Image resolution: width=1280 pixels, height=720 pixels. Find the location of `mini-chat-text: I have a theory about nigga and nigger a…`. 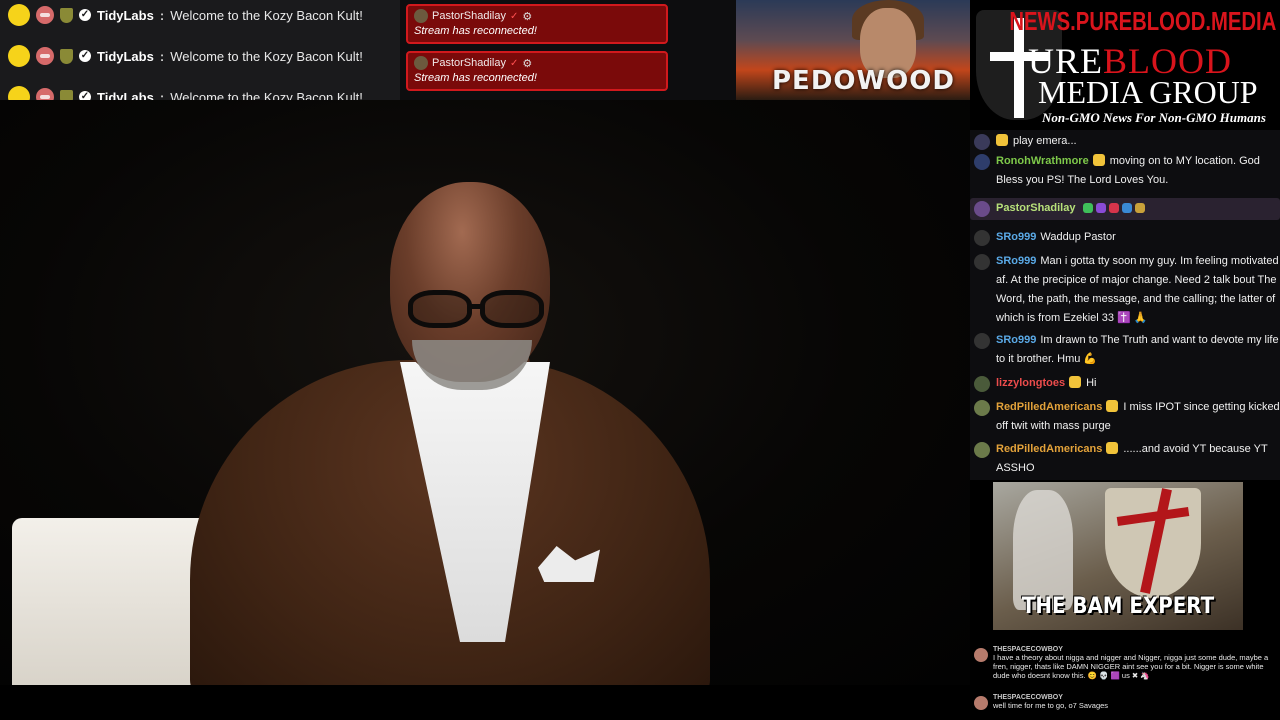

mini-chat-text: I have a theory about nigga and nigger a… is located at coordinates (1131, 666).